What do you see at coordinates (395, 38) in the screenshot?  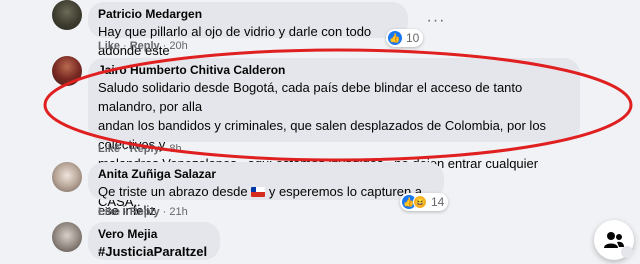 I see `like-reaction-icon: 👍` at bounding box center [395, 38].